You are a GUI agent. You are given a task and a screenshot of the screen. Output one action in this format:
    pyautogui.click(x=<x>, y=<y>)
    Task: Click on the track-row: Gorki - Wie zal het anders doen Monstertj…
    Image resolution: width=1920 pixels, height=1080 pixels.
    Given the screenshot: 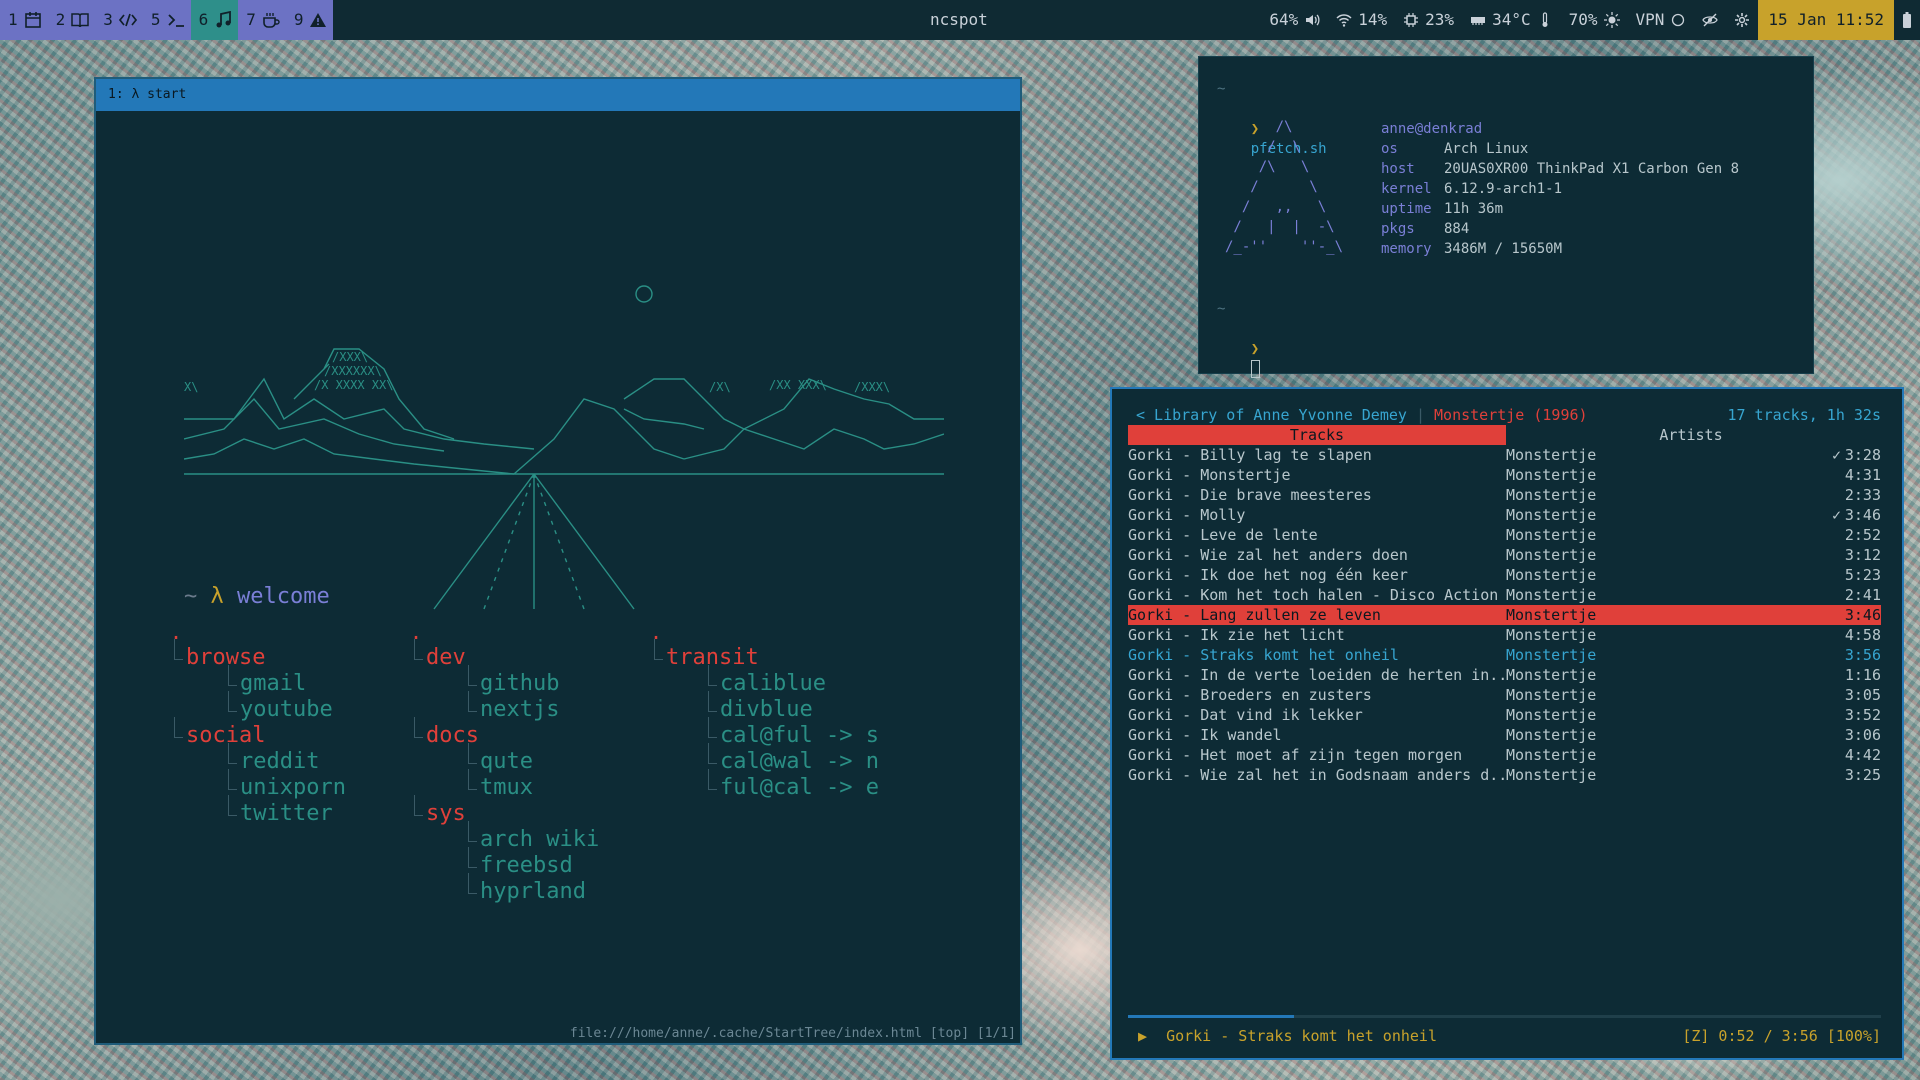 What is the action you would take?
    pyautogui.click(x=1504, y=555)
    